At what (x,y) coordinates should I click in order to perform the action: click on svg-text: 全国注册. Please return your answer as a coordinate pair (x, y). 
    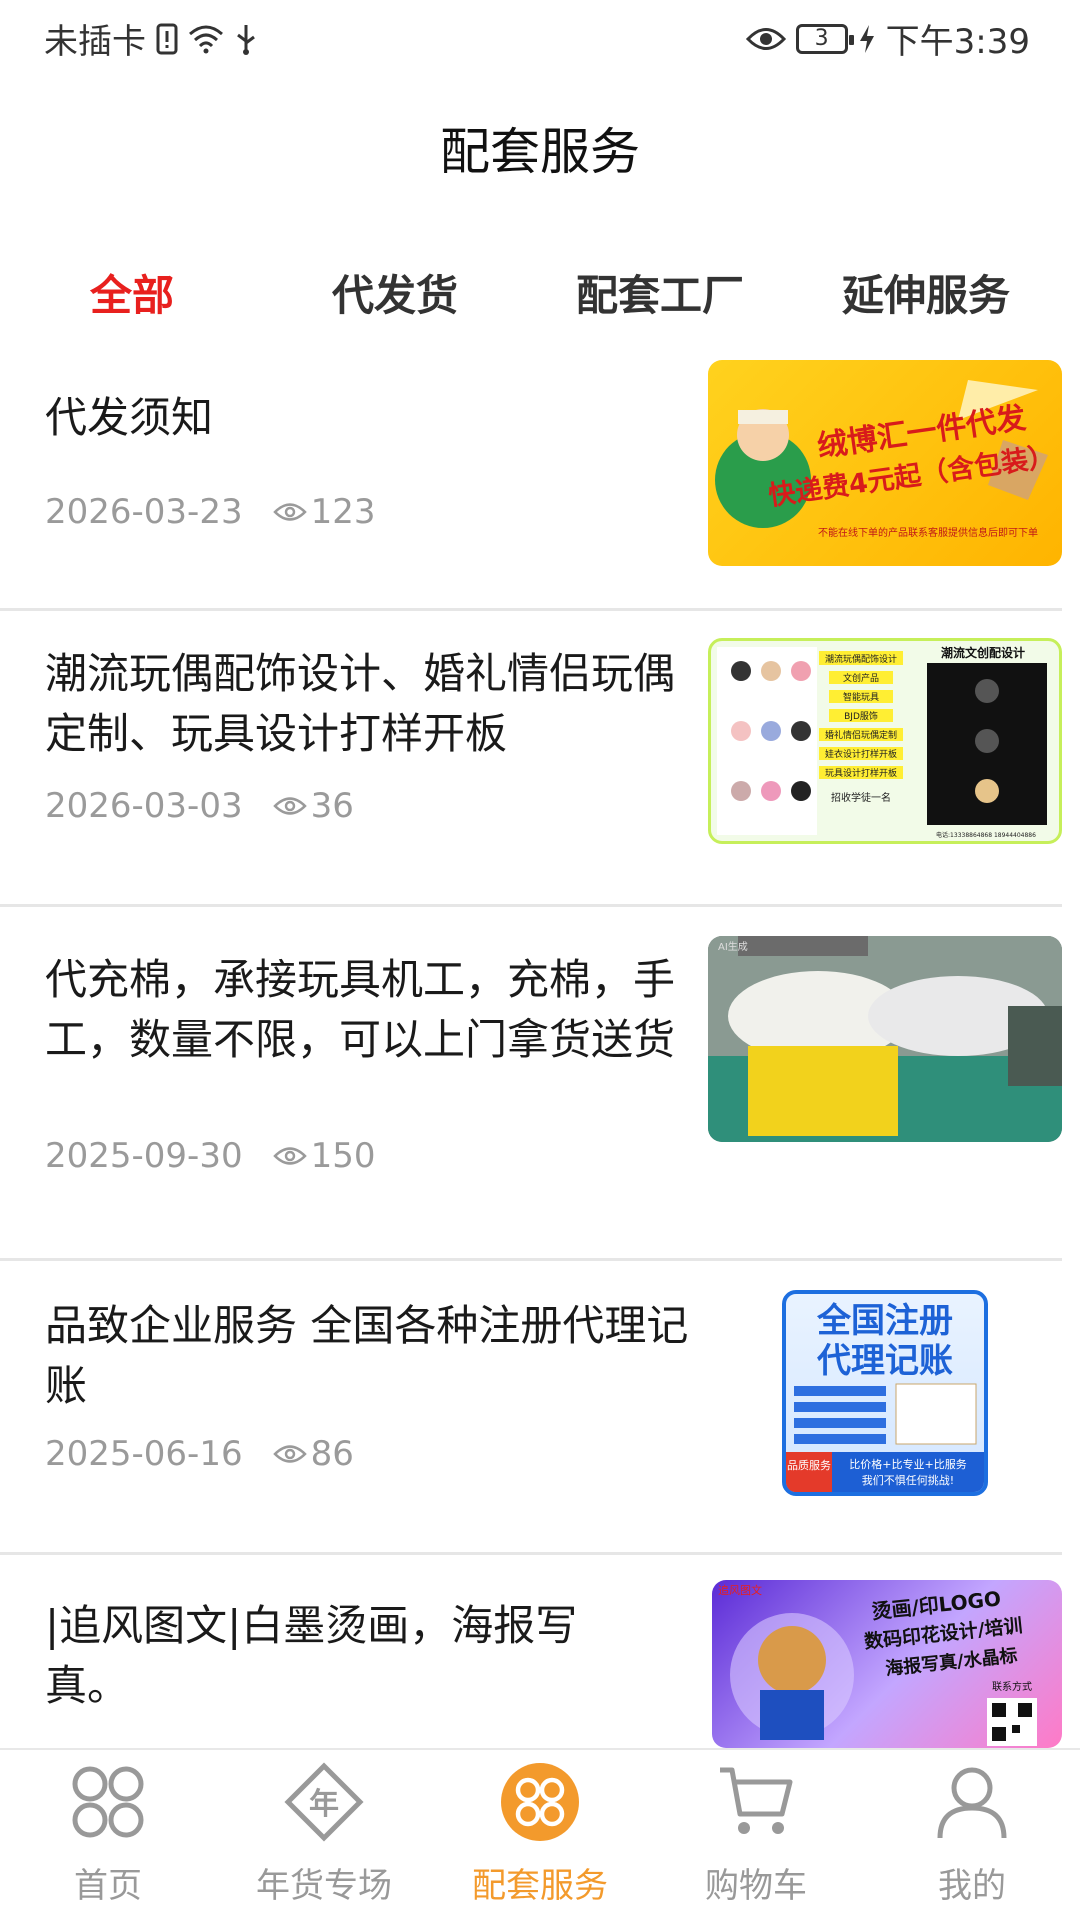
    Looking at the image, I should click on (884, 1321).